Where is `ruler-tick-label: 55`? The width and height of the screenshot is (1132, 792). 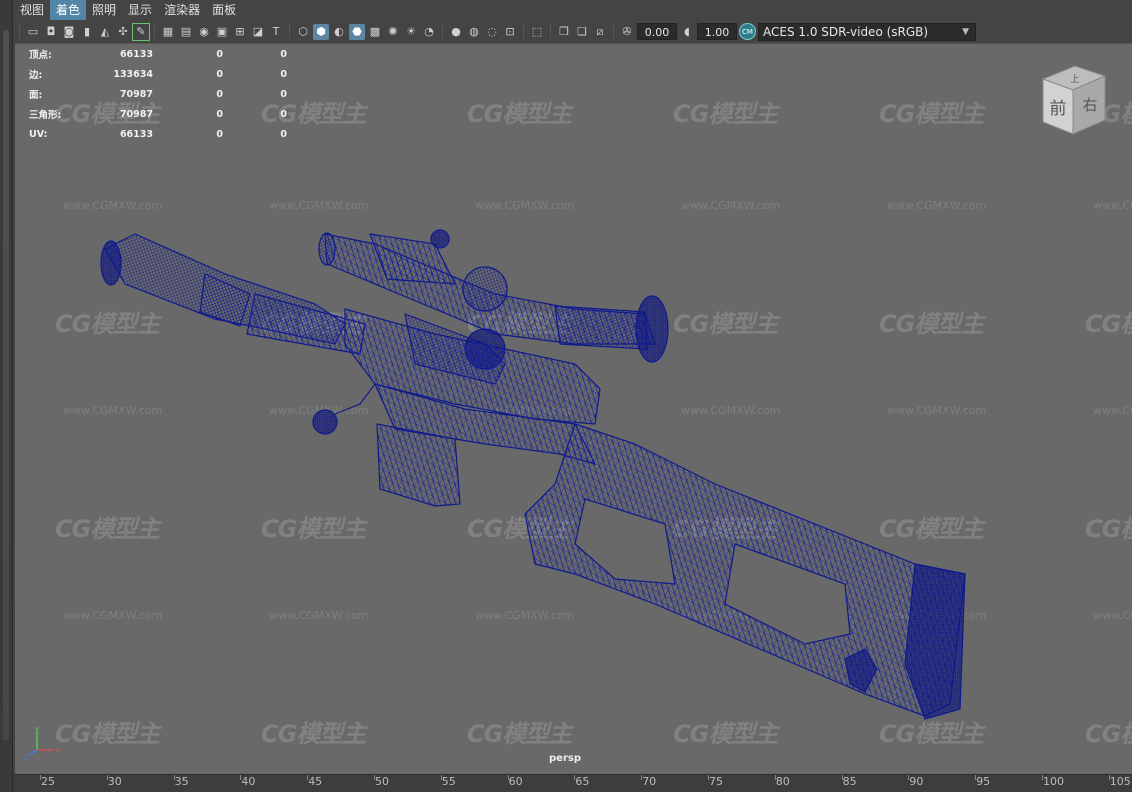
ruler-tick-label: 55 is located at coordinates (448, 781).